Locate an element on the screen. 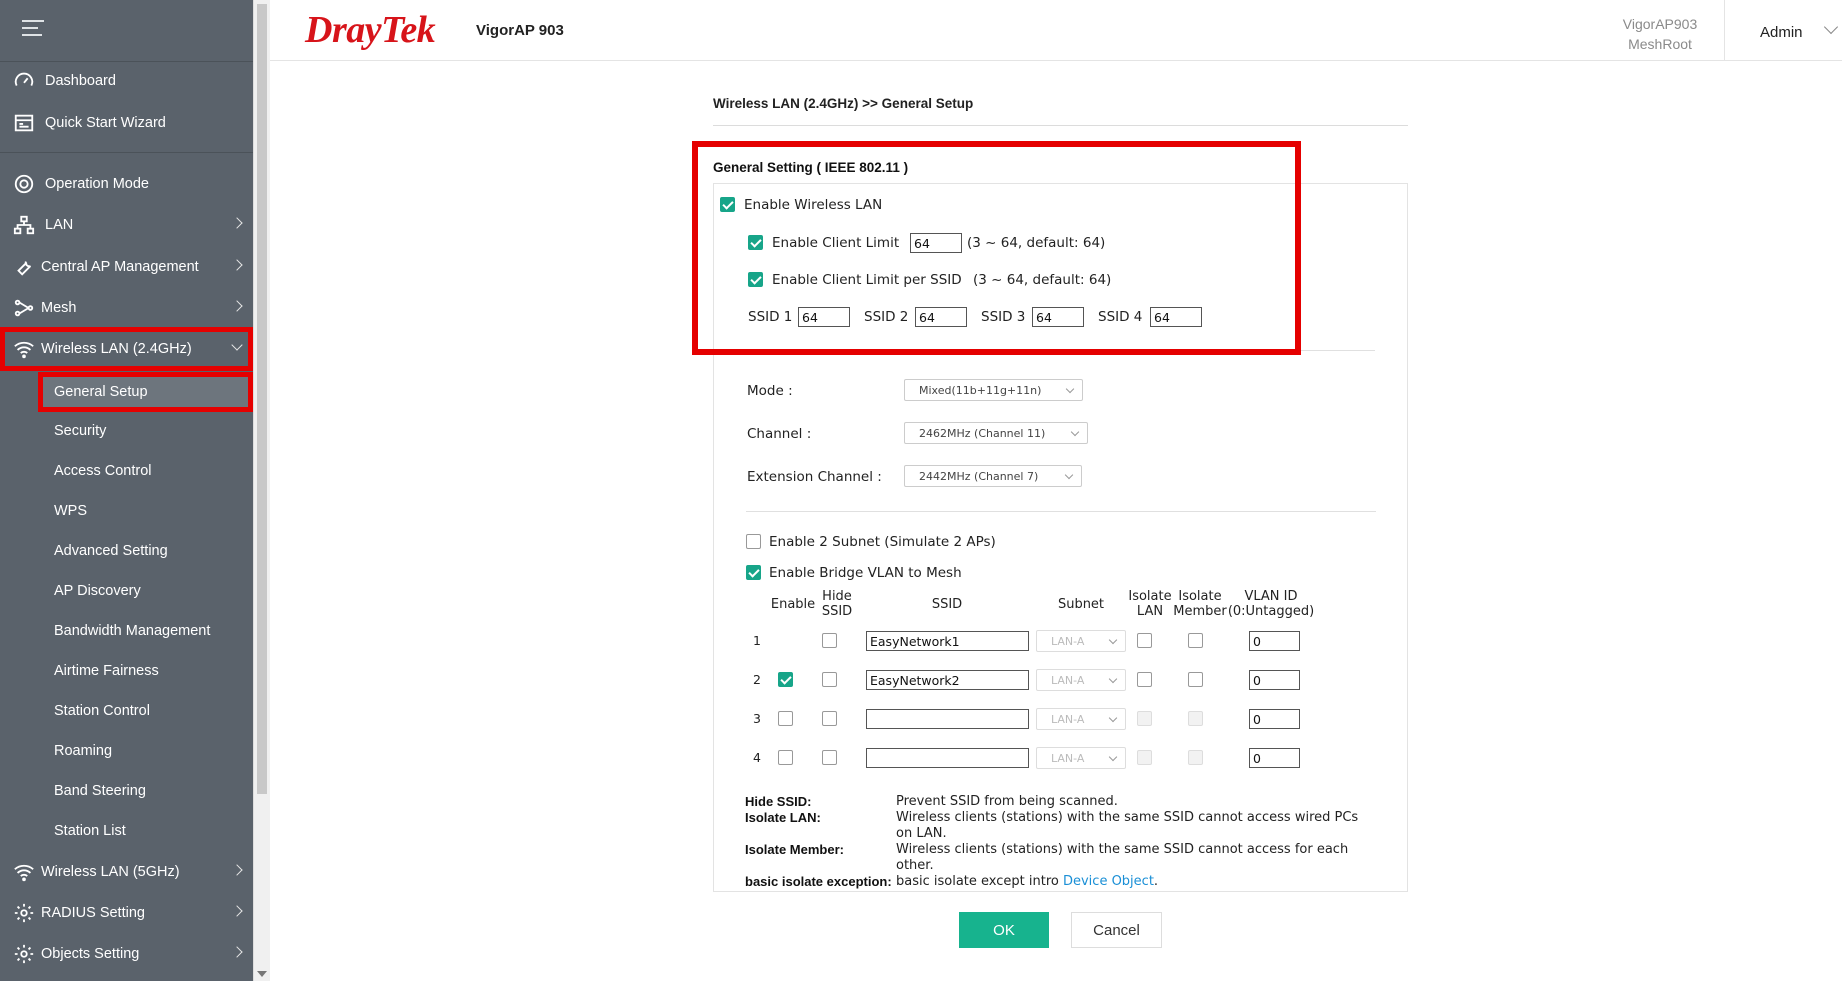 The width and height of the screenshot is (1842, 981). mode-label: Mode : is located at coordinates (770, 391).